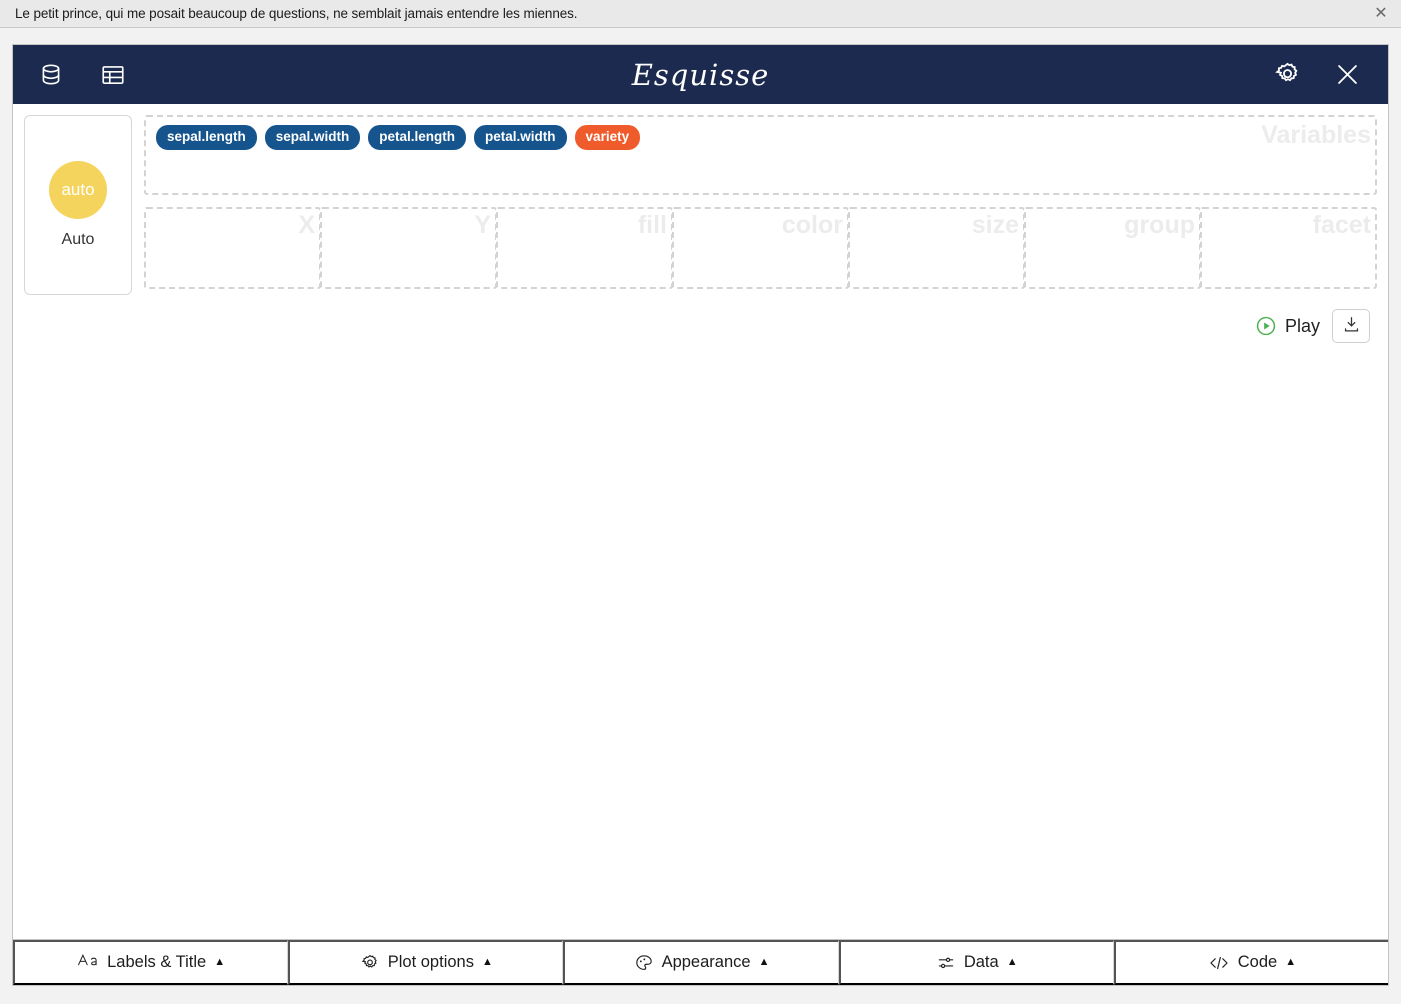  Describe the element at coordinates (51, 75) in the screenshot. I see `database-icon` at that location.